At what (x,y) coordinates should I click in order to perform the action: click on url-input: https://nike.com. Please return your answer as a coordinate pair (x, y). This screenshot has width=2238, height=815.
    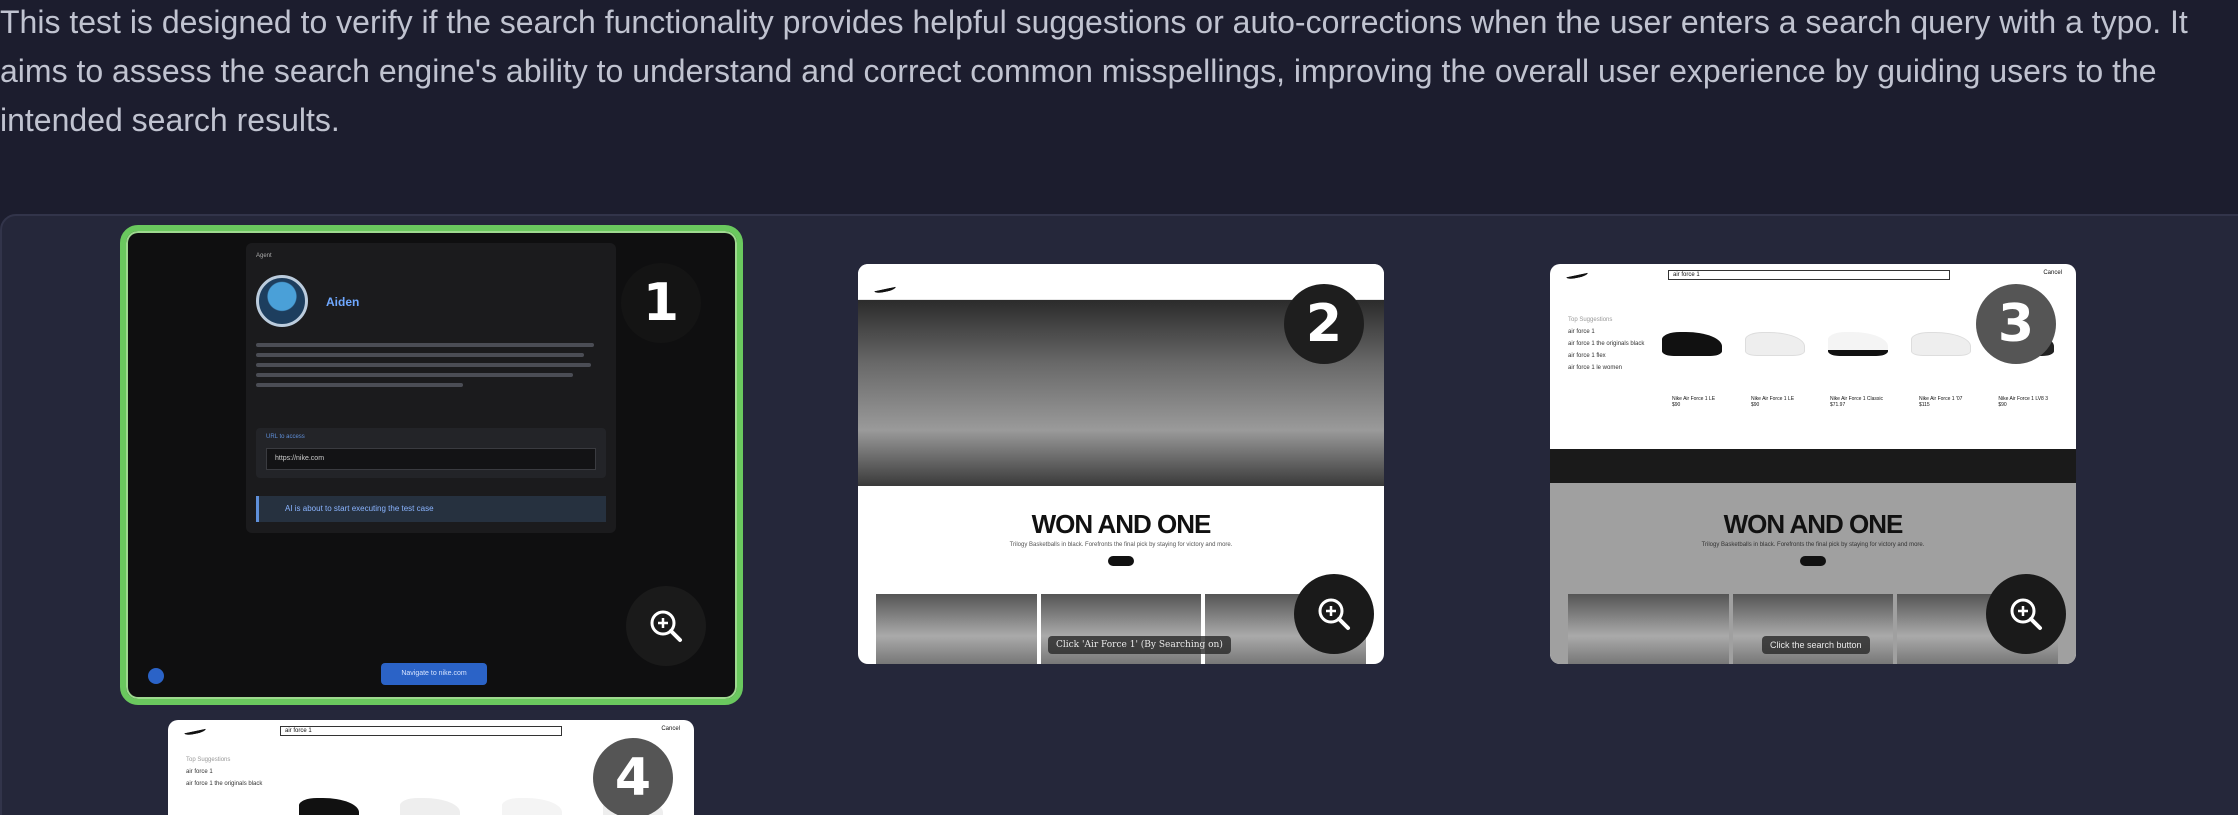
    Looking at the image, I should click on (431, 459).